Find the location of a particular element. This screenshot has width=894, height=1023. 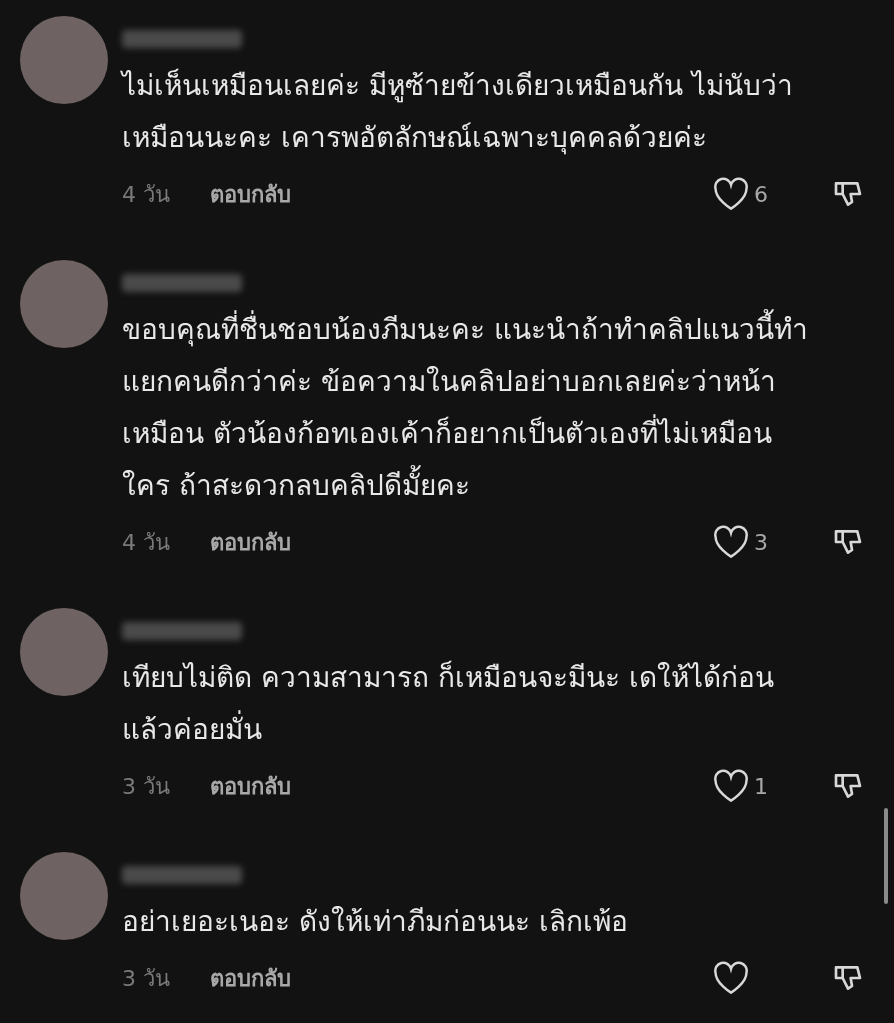

like-count: 3 is located at coordinates (761, 542).